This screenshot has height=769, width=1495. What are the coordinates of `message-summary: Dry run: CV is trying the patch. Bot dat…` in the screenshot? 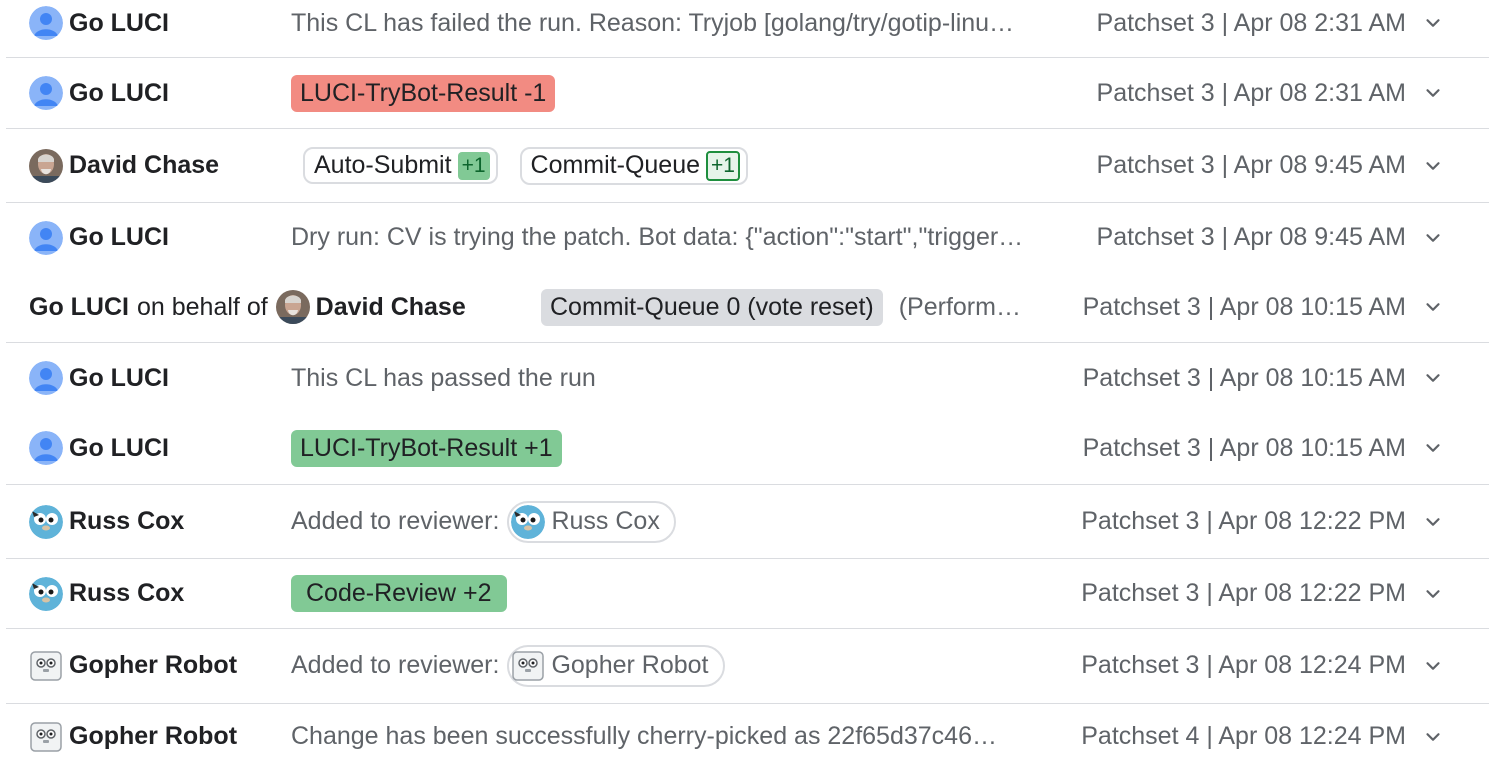 It's located at (657, 237).